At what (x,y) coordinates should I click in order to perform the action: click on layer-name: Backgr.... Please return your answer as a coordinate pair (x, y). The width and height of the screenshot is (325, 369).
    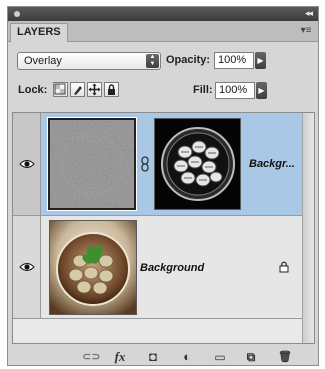
    Looking at the image, I should click on (272, 164).